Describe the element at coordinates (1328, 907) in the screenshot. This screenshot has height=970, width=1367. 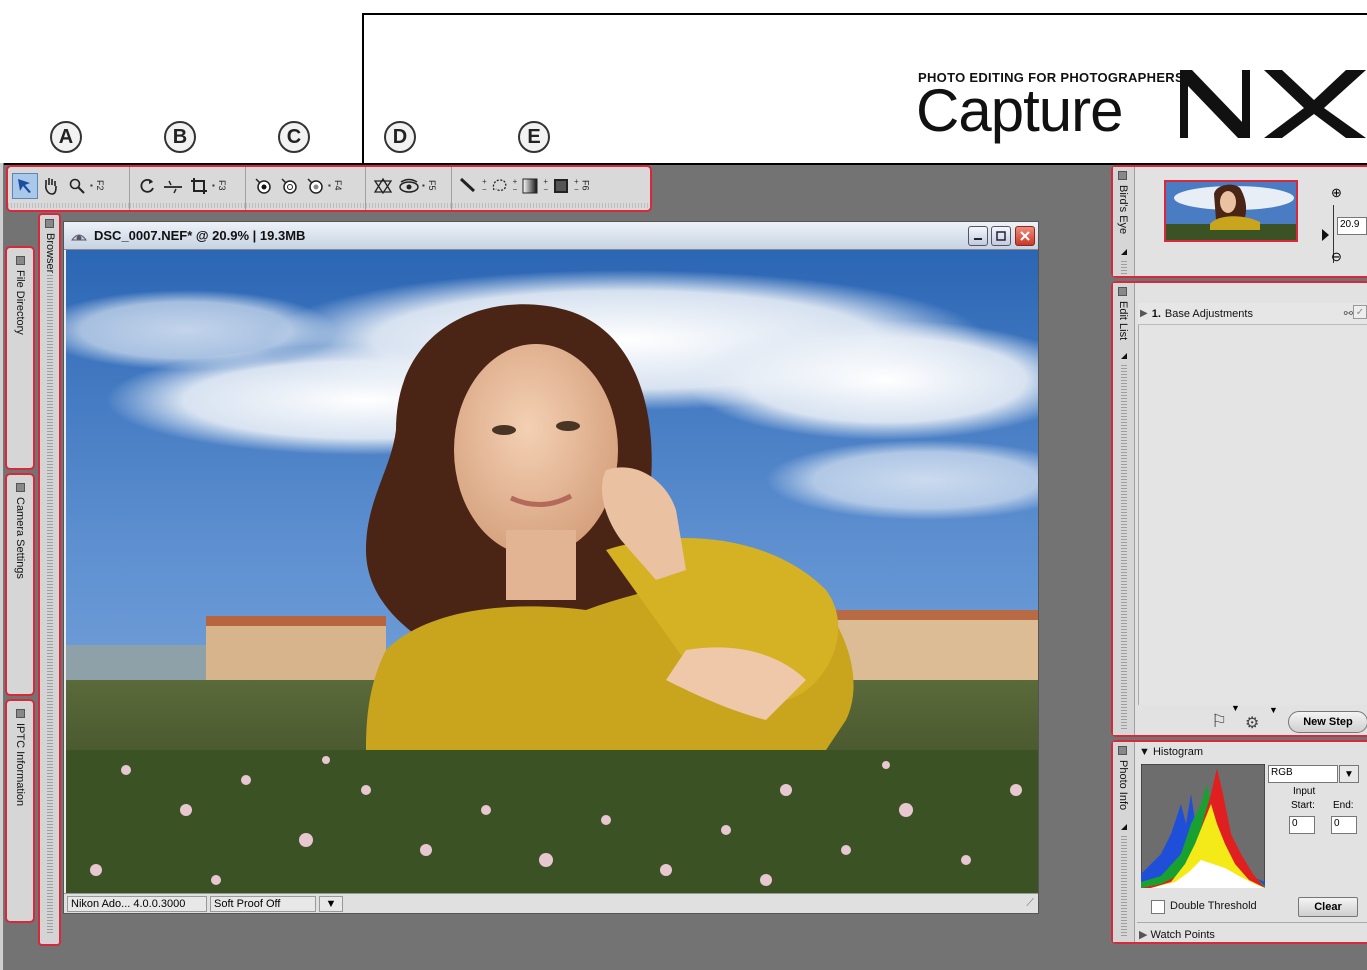
I see `clear-button: Clear` at that location.